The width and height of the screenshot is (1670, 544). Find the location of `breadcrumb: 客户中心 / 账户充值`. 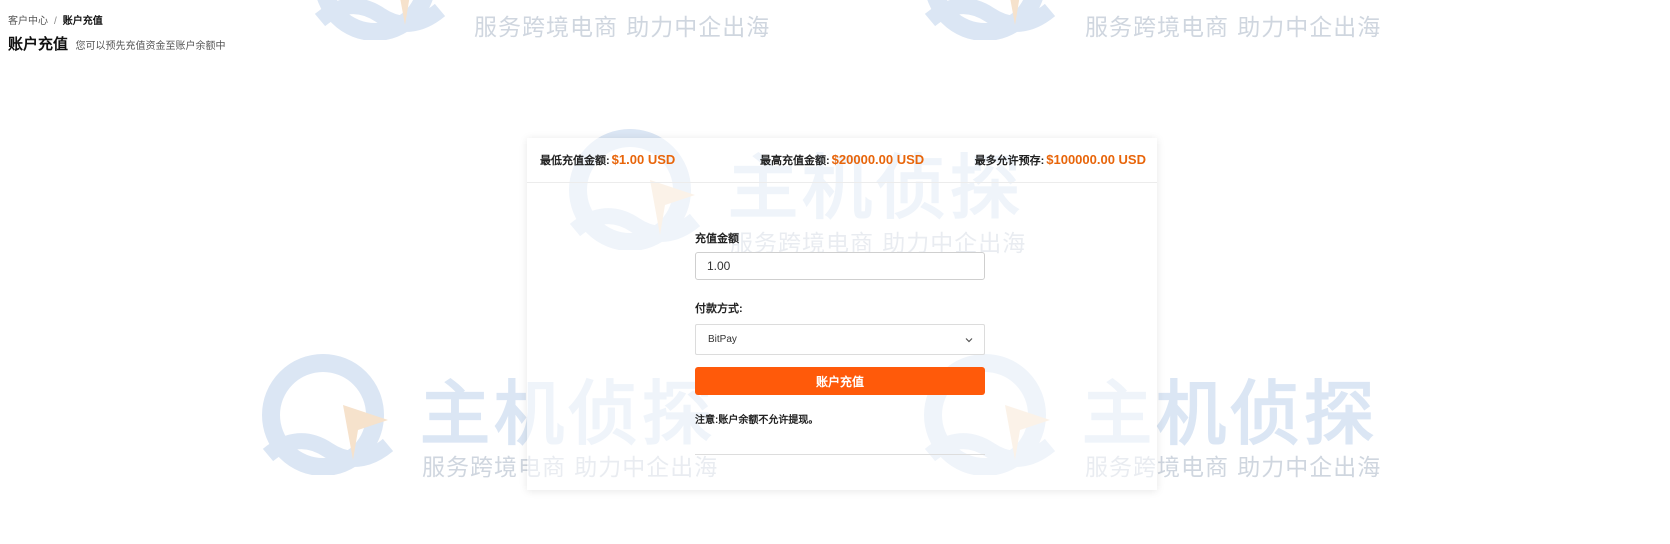

breadcrumb: 客户中心 / 账户充值 is located at coordinates (55, 19).